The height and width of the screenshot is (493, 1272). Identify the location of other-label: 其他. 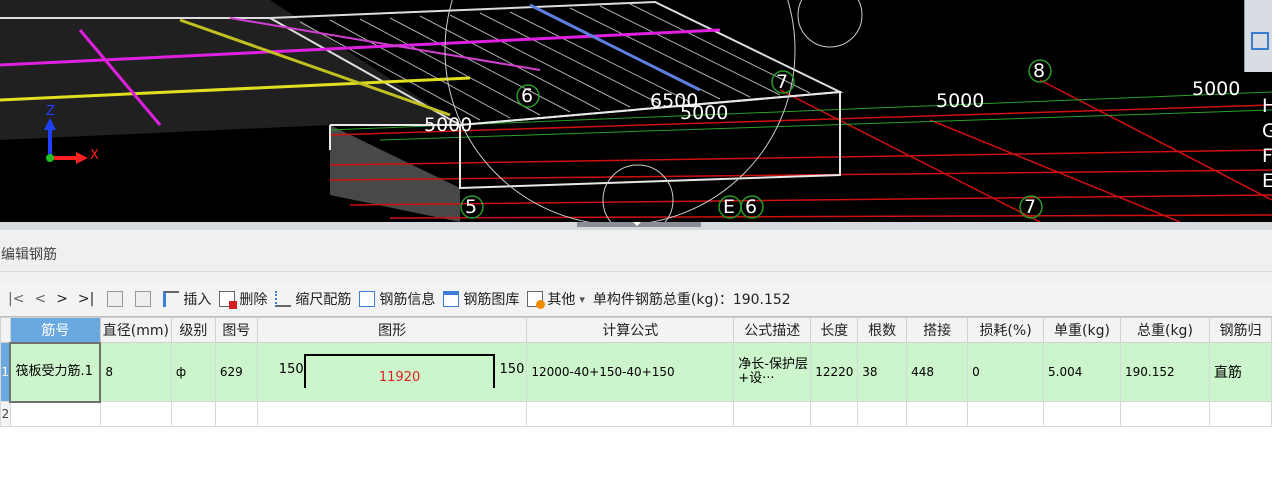
(561, 300).